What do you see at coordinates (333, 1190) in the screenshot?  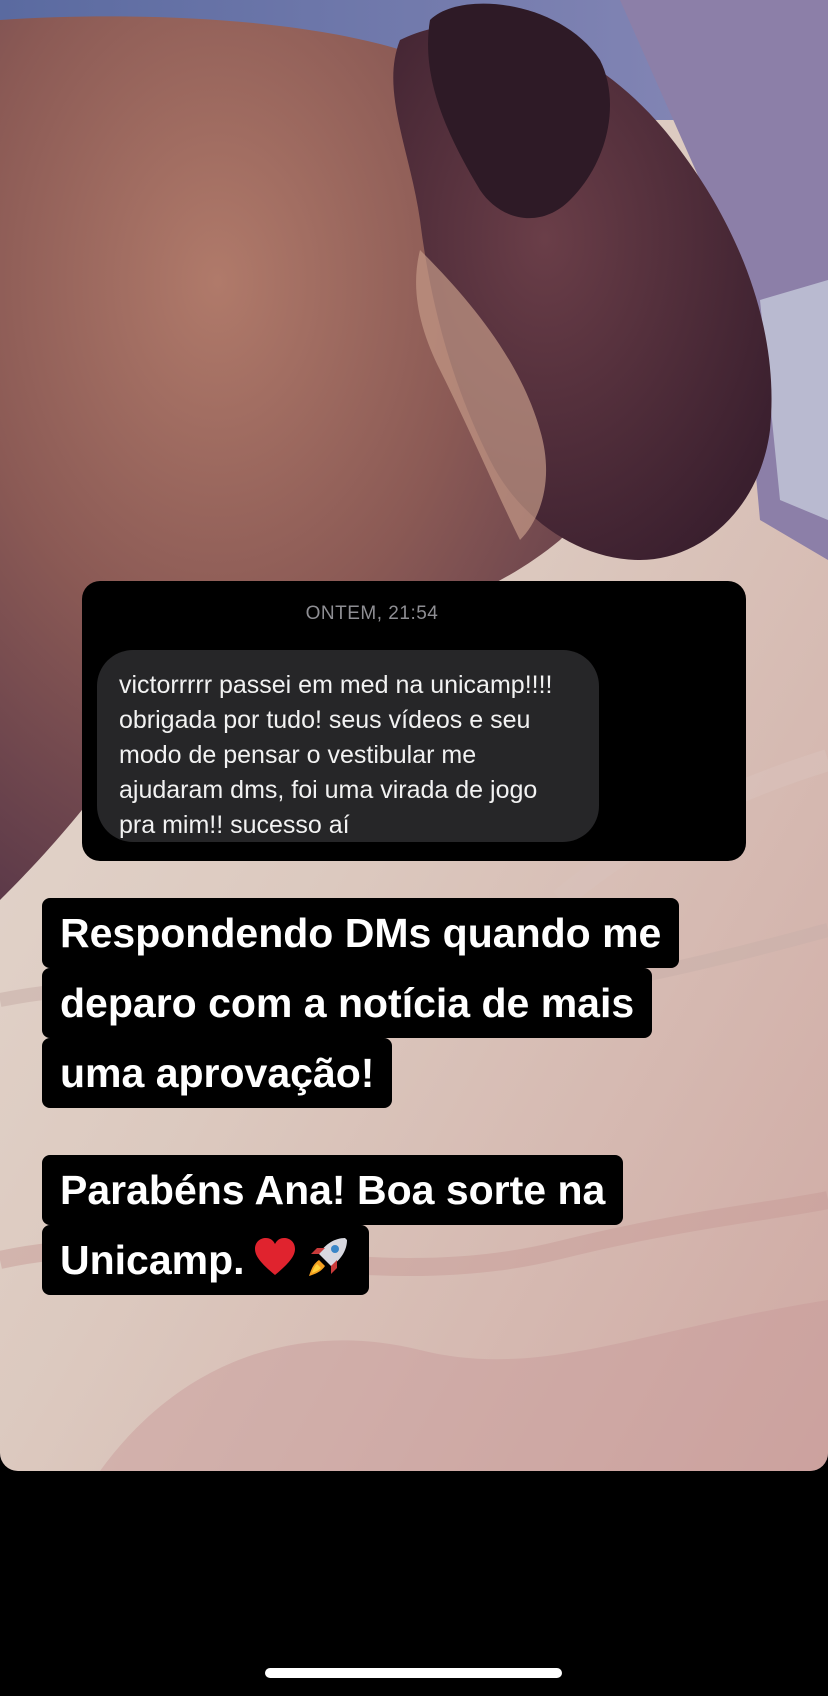 I see `caption-line: Parabéns Ana! Boa sorte na` at bounding box center [333, 1190].